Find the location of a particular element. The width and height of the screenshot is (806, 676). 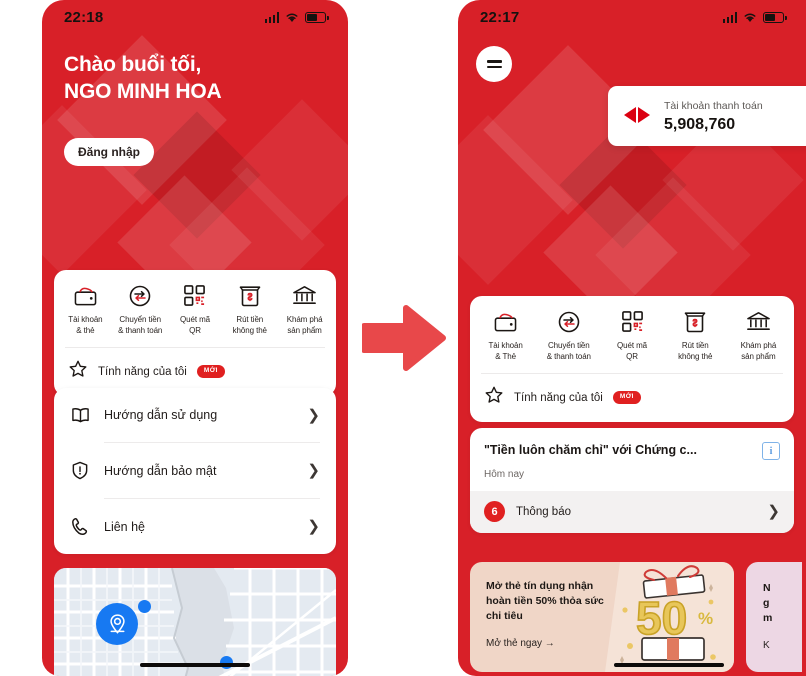

hsbc-hexagon-logo is located at coordinates (637, 115).